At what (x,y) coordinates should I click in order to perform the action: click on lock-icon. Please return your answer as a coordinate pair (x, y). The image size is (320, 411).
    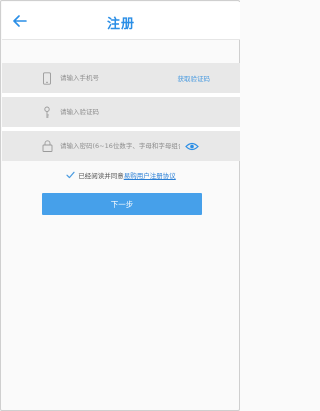
    Looking at the image, I should click on (47, 146).